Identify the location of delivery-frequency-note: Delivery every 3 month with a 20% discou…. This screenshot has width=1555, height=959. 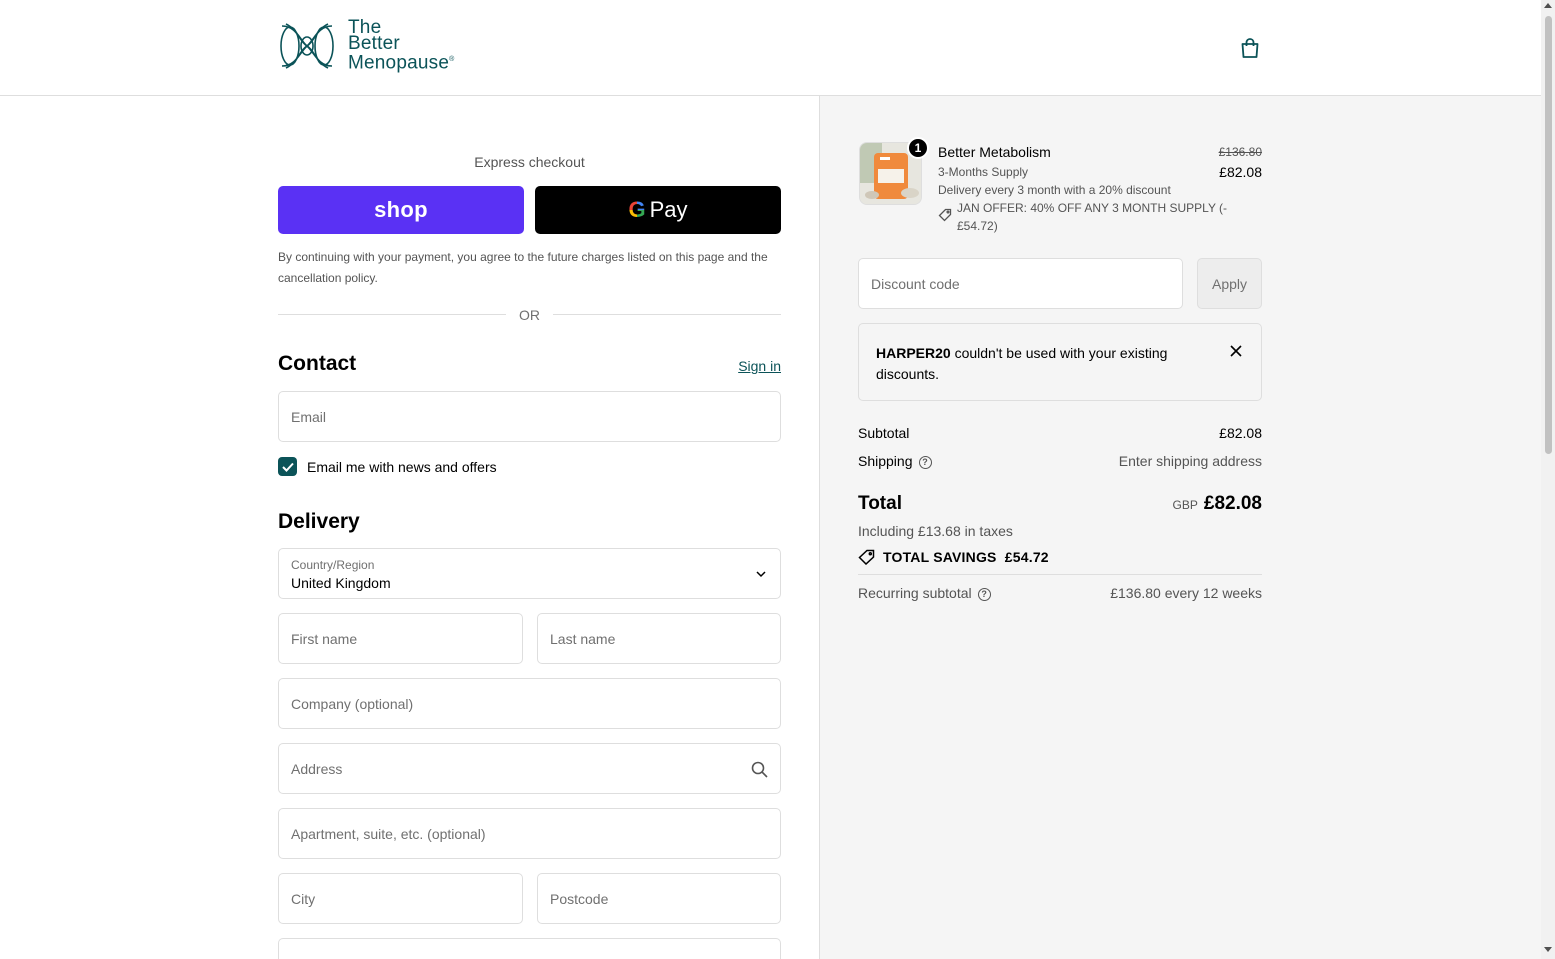
(1054, 190).